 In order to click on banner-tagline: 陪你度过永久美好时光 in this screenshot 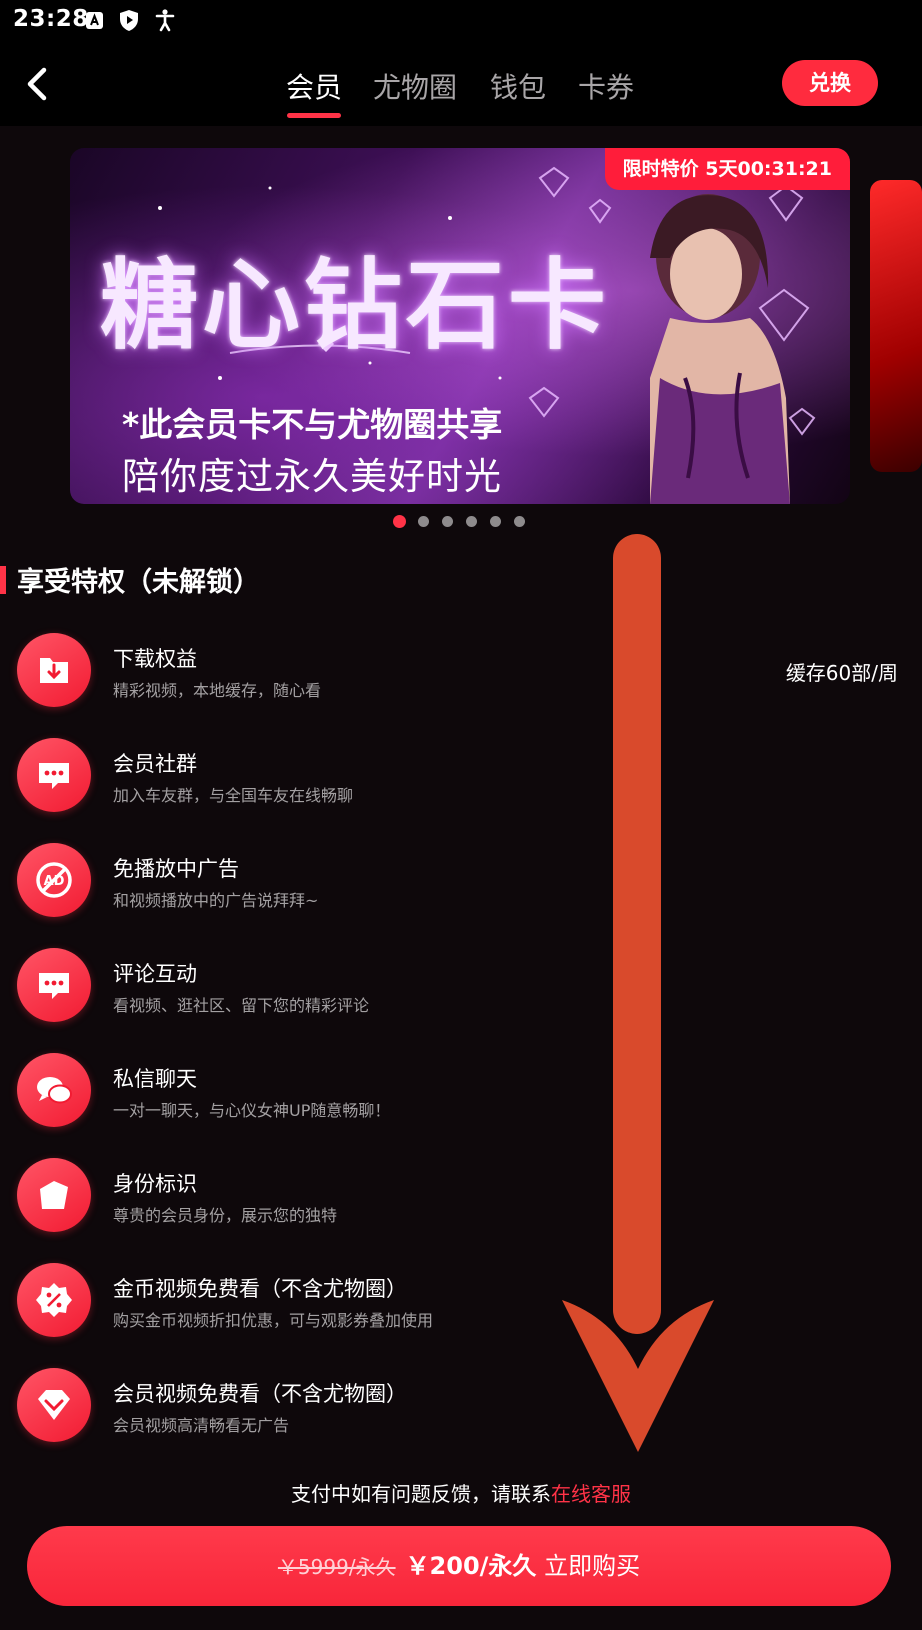, I will do `click(312, 476)`.